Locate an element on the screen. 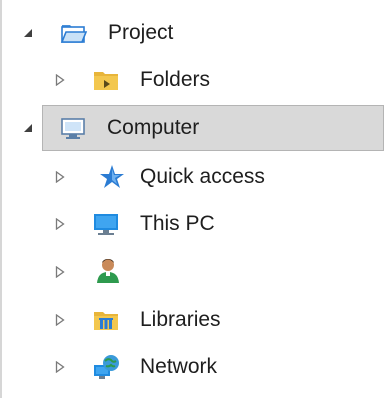 The width and height of the screenshot is (390, 398). library-icon is located at coordinates (106, 320).